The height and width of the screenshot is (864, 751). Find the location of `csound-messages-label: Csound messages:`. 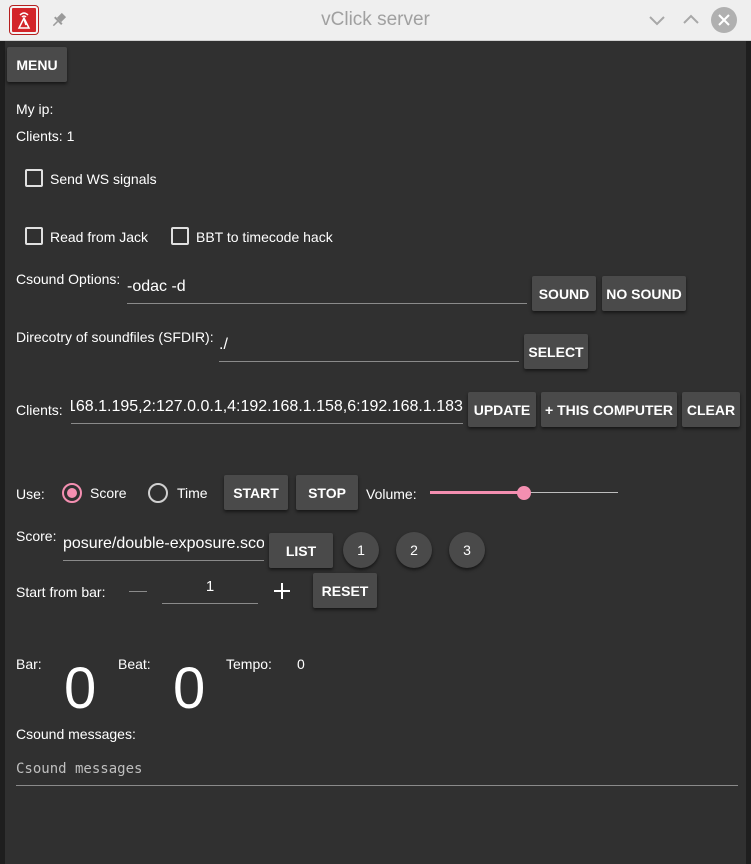

csound-messages-label: Csound messages: is located at coordinates (76, 734).